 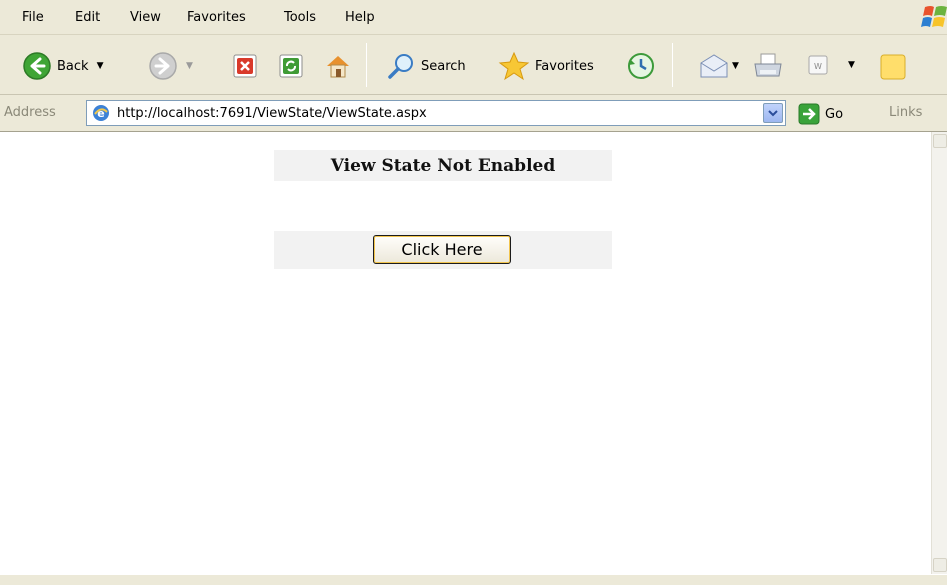 What do you see at coordinates (300, 17) in the screenshot?
I see `menu-tools: Tools` at bounding box center [300, 17].